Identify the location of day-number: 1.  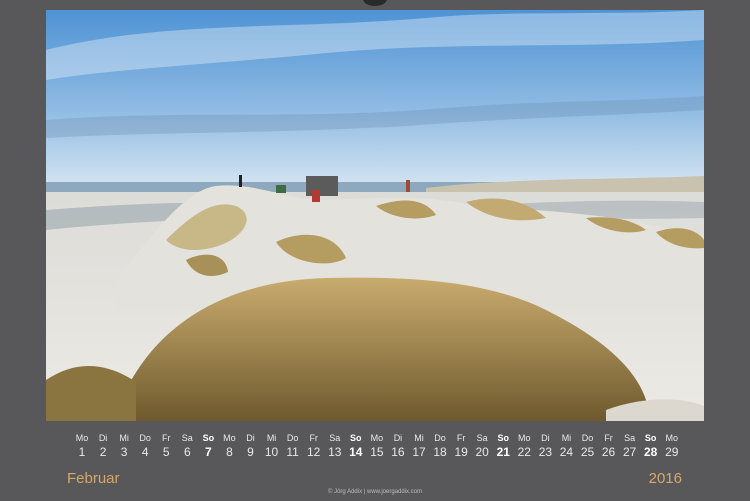
(82, 452).